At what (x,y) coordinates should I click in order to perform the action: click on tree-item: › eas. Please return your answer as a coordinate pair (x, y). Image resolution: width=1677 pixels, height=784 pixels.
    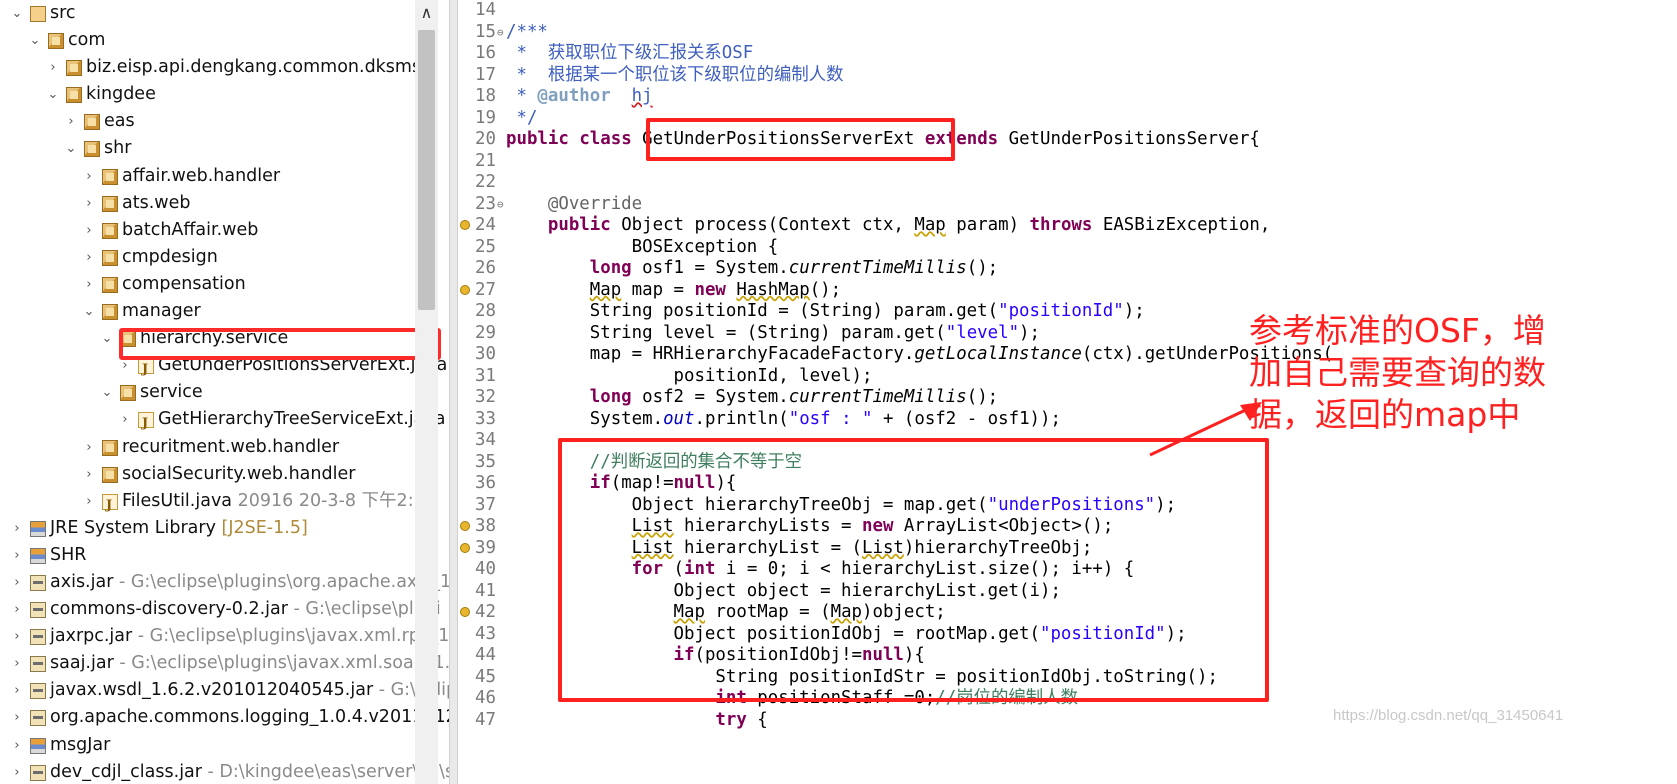
    Looking at the image, I should click on (220, 121).